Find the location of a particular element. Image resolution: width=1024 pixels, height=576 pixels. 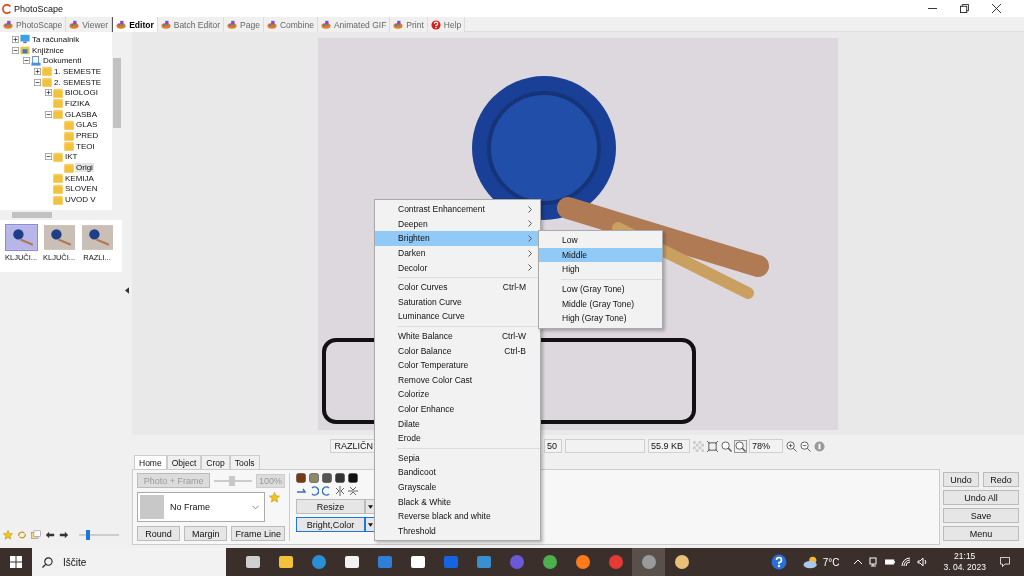

menu-item: Brighten is located at coordinates (457, 238).